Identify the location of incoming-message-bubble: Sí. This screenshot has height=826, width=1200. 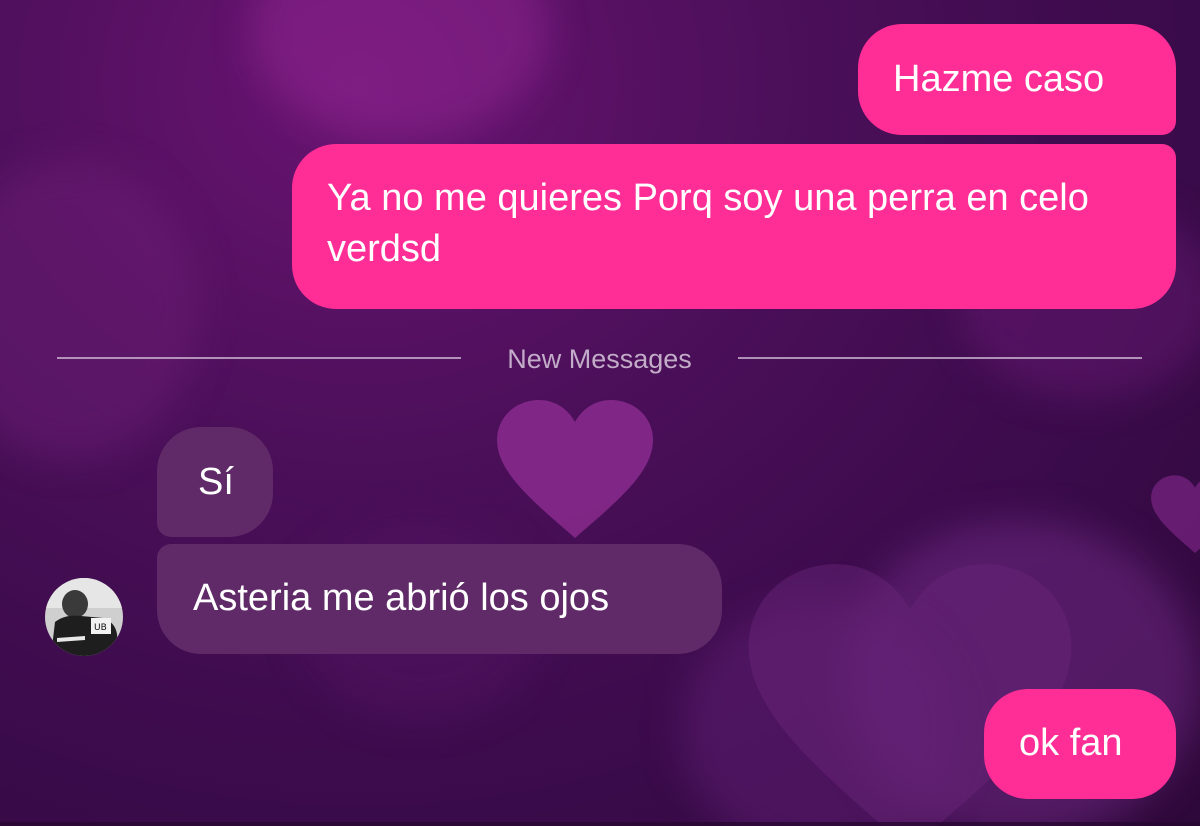
(215, 482).